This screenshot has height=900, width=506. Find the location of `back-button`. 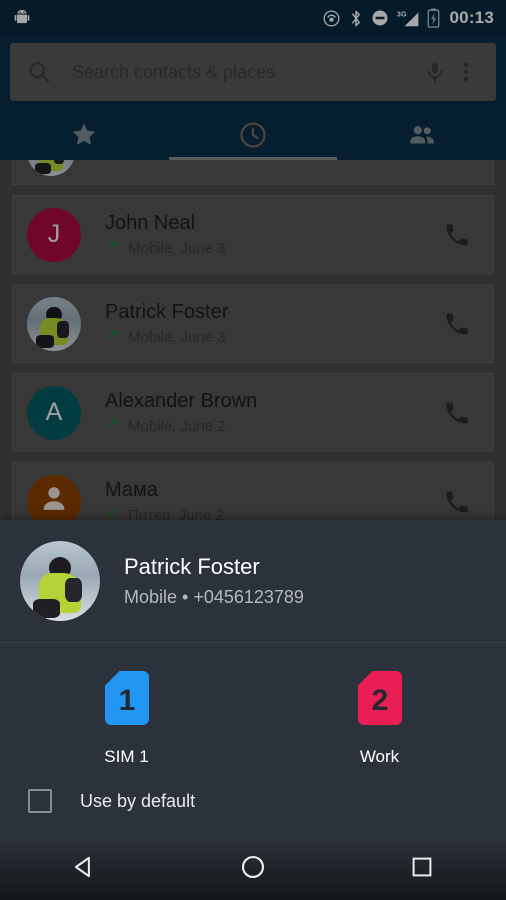

back-button is located at coordinates (84, 869).